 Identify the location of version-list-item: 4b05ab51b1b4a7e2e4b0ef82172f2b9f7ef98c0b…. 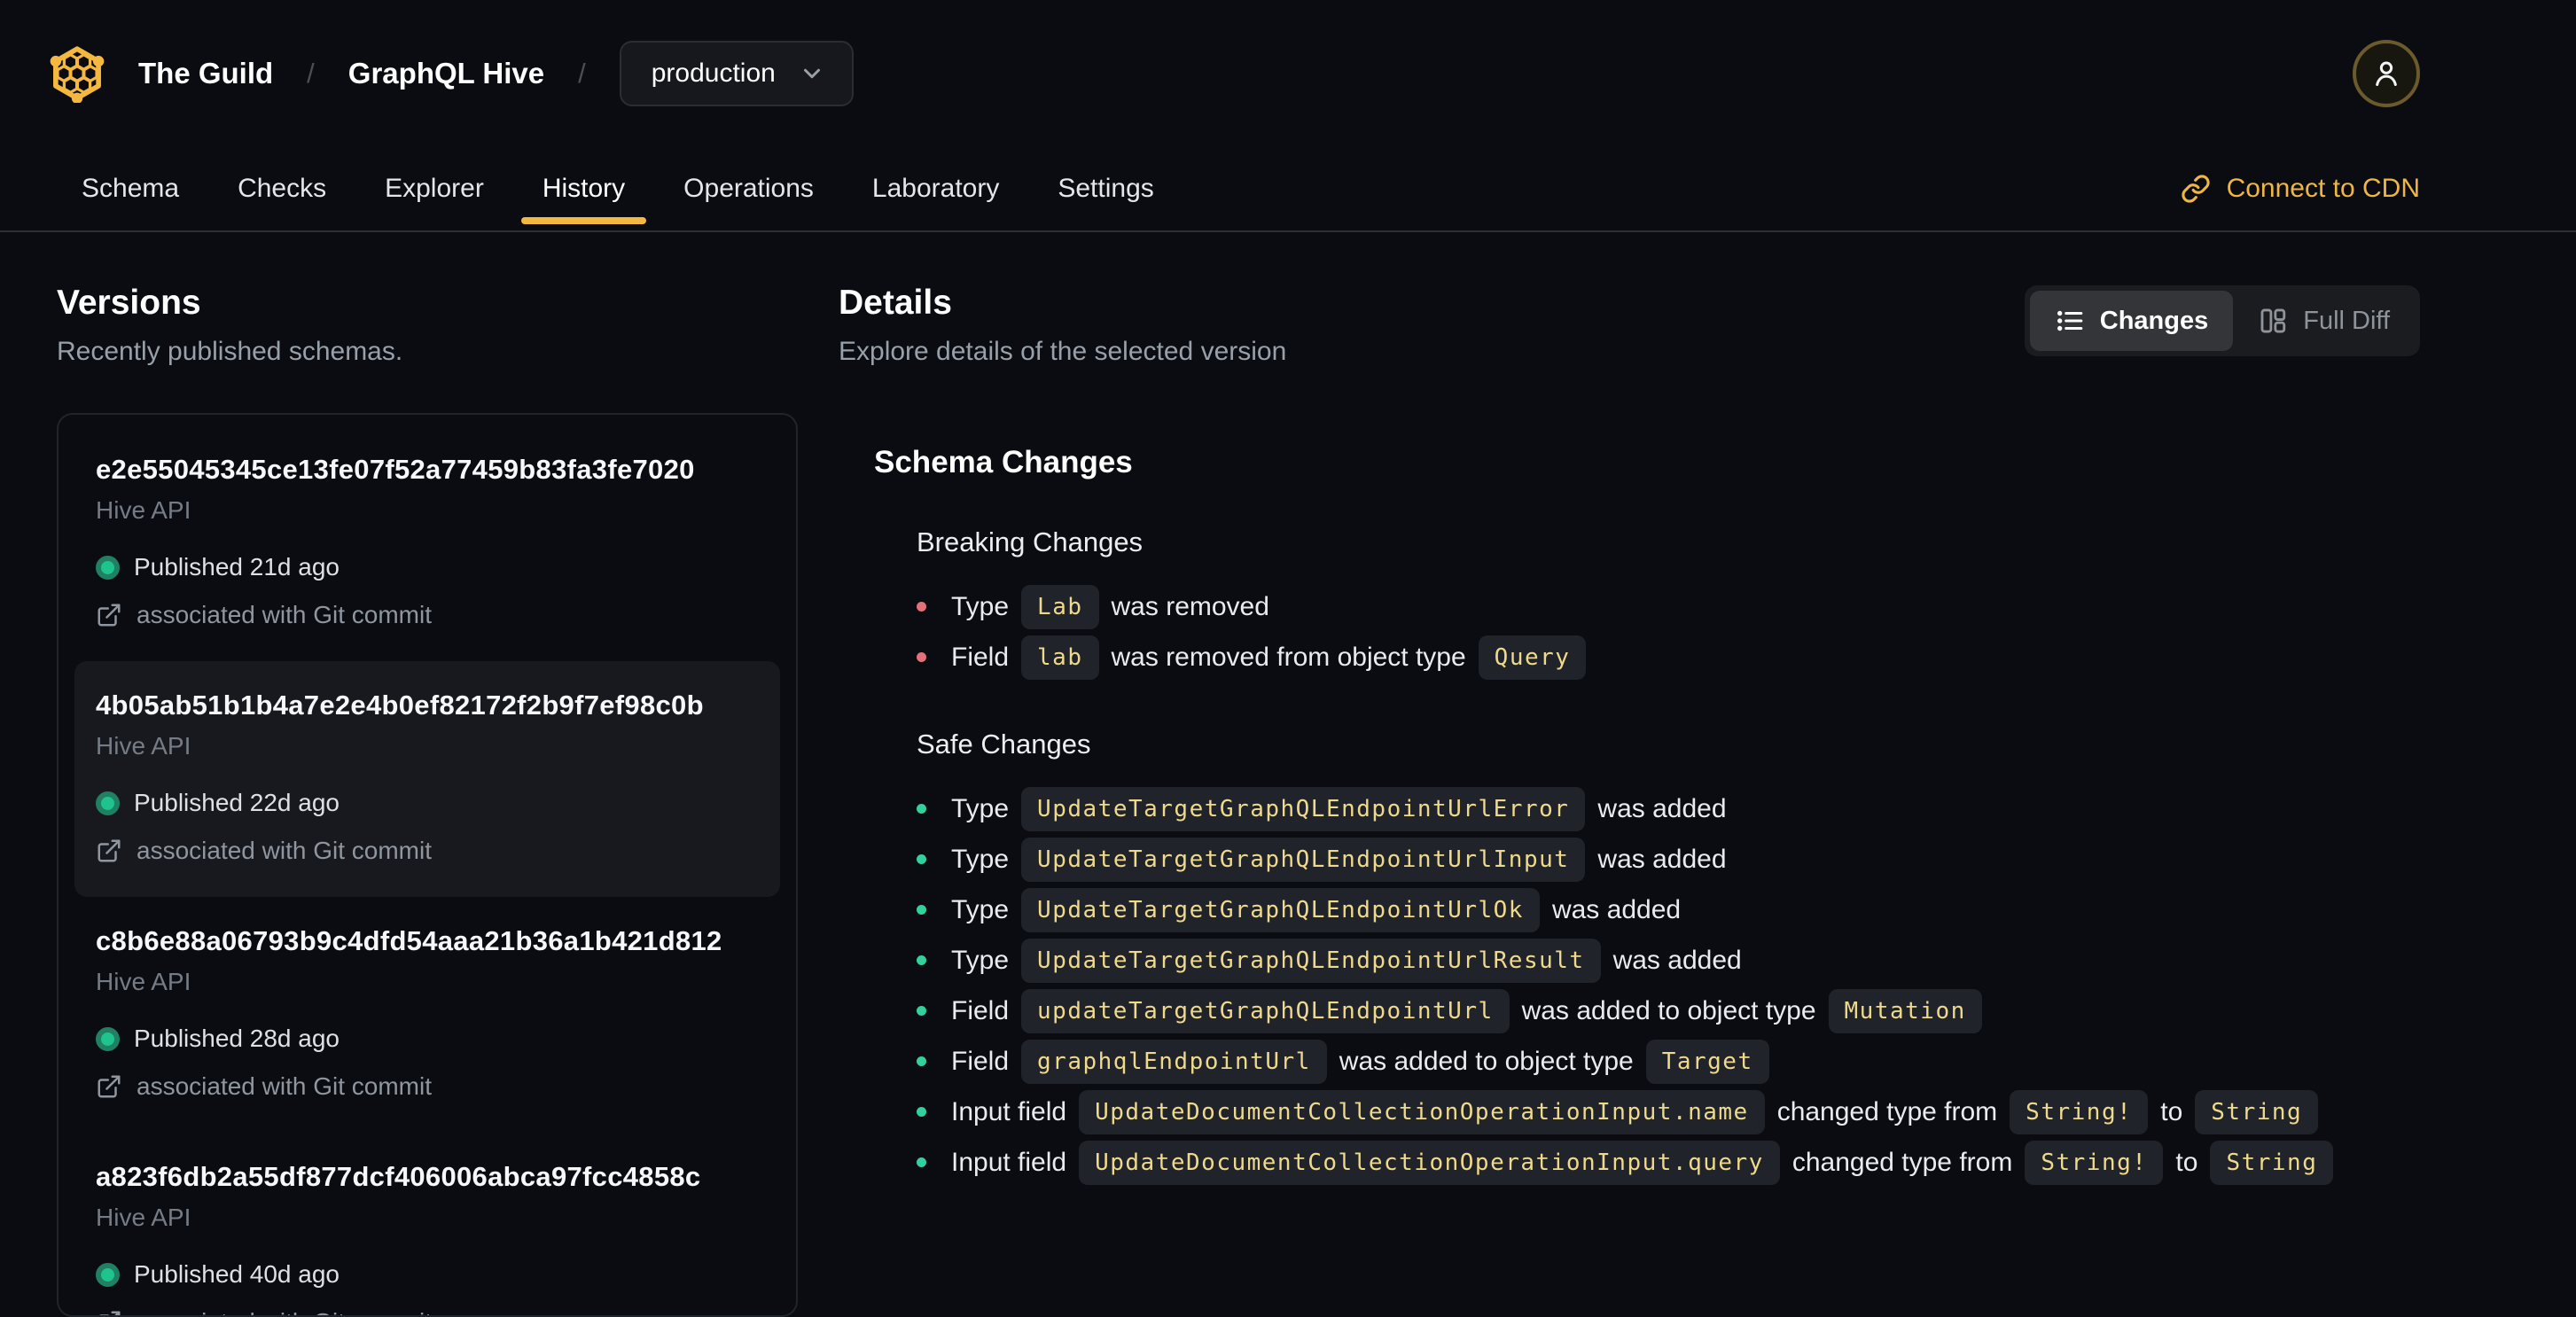
(427, 779).